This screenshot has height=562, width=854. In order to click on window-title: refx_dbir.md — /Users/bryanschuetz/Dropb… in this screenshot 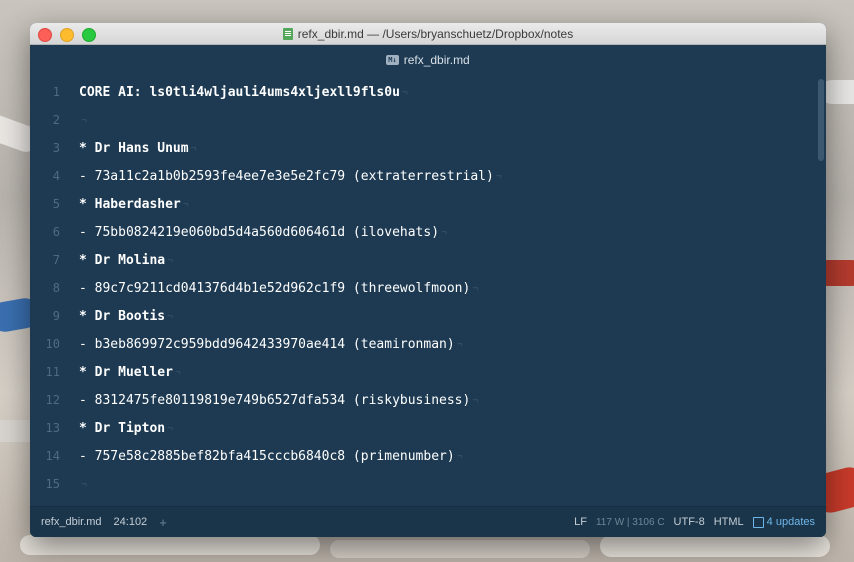, I will do `click(435, 33)`.